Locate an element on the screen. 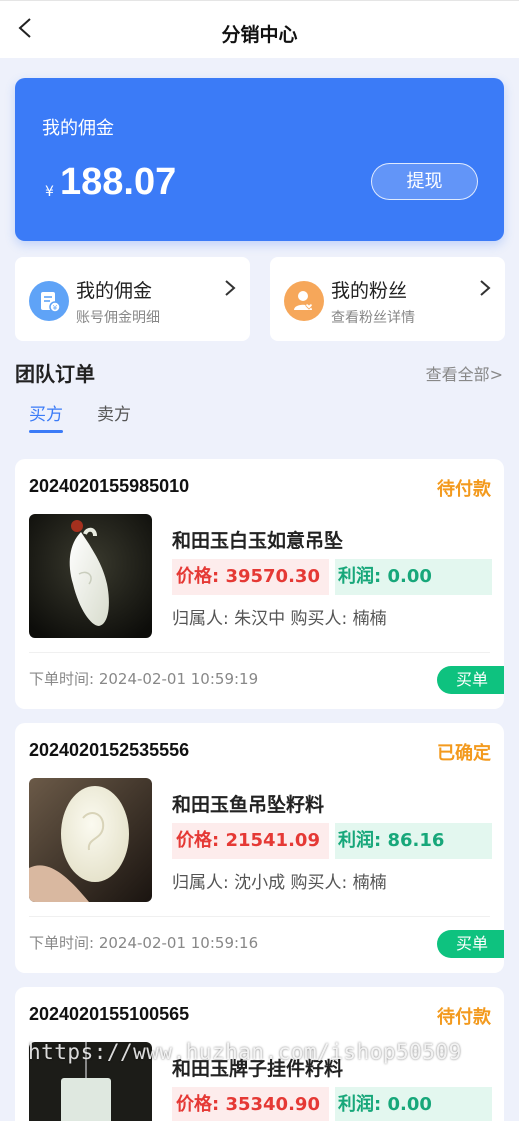 The height and width of the screenshot is (1121, 519). see-all-link: 查看全部> is located at coordinates (464, 373).